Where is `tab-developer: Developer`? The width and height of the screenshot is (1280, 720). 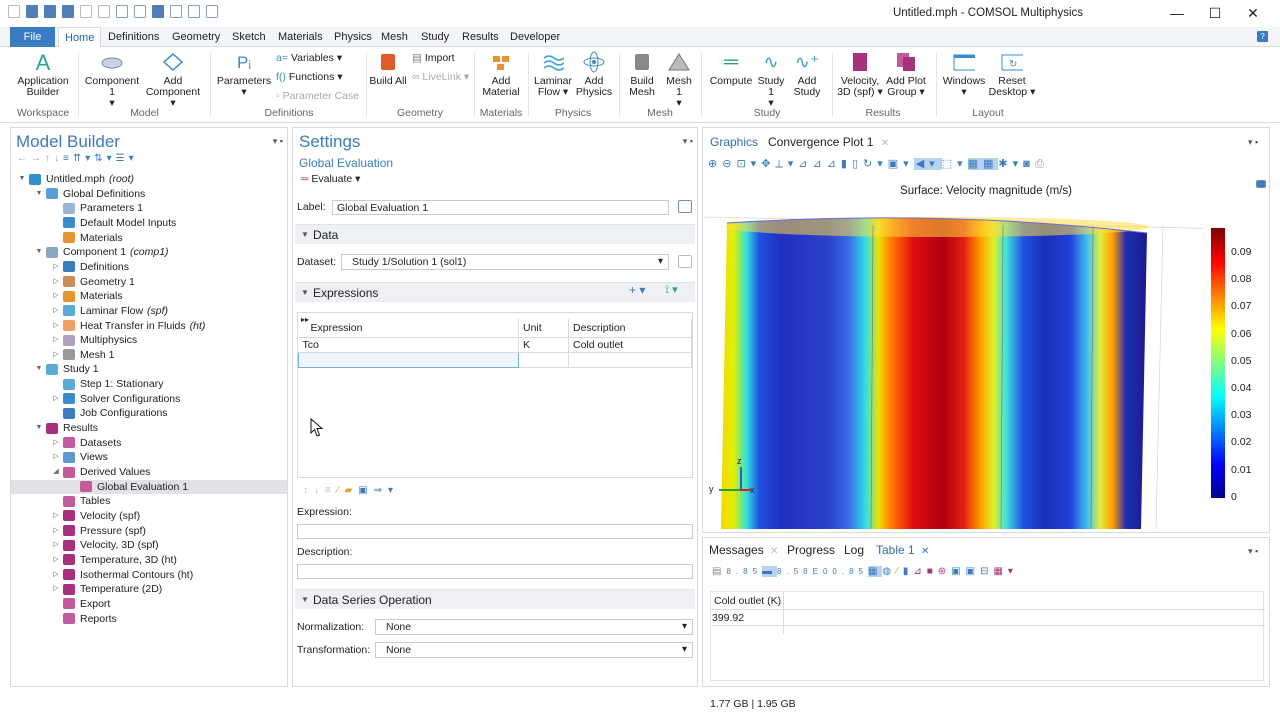
tab-developer: Developer is located at coordinates (535, 37).